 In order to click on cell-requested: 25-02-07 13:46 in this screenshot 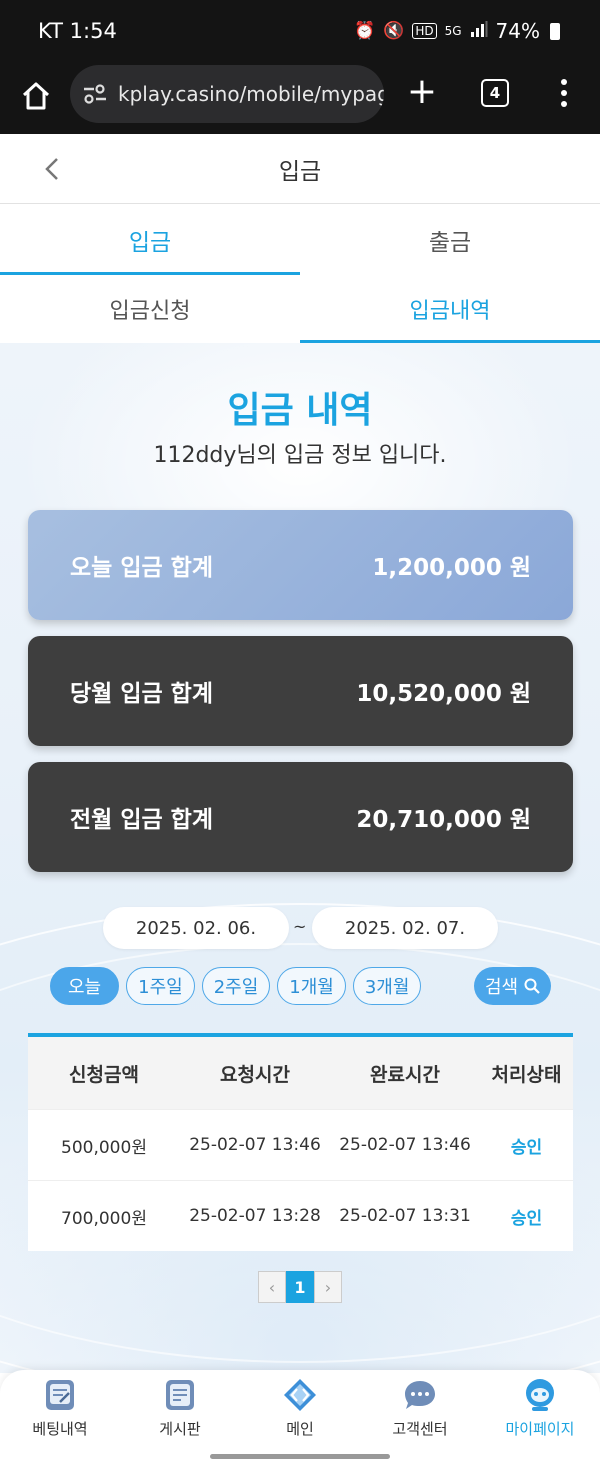, I will do `click(255, 1145)`.